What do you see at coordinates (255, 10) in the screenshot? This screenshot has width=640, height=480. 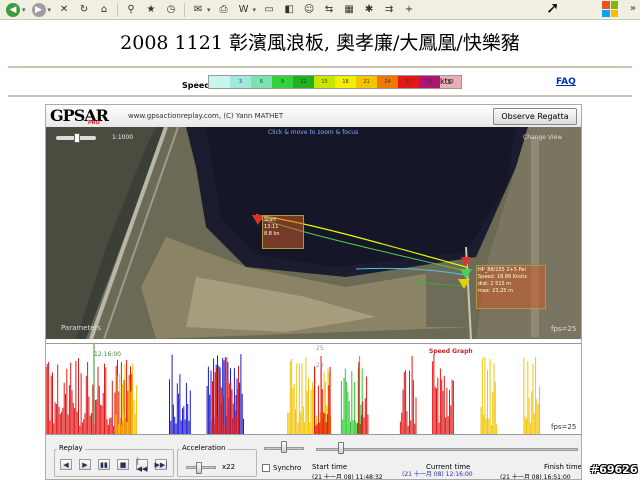 I see `edit-dropdown-icon: ▾` at bounding box center [255, 10].